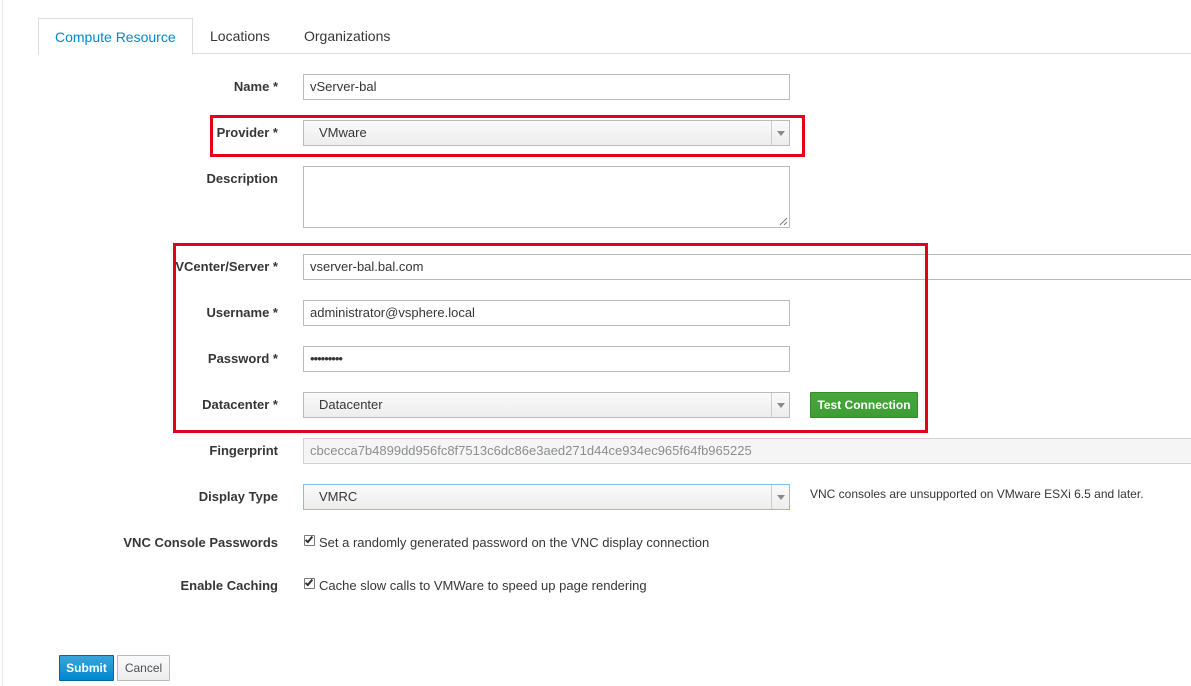 The height and width of the screenshot is (686, 1191). Describe the element at coordinates (614, 36) in the screenshot. I see `tab-bar: Compute Resource Locations Organizations` at that location.